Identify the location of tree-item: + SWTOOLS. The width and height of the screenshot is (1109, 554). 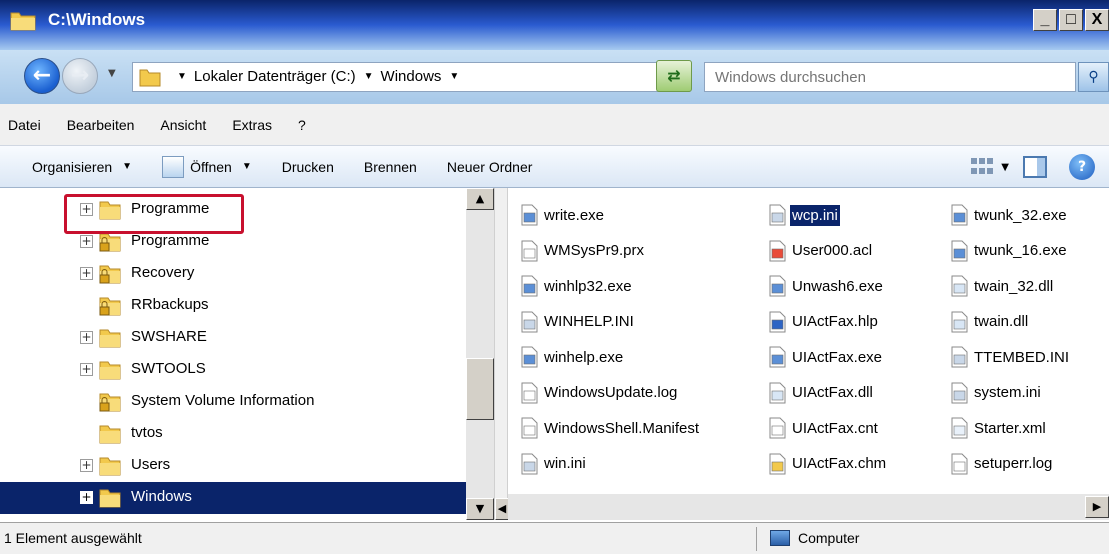
(233, 370).